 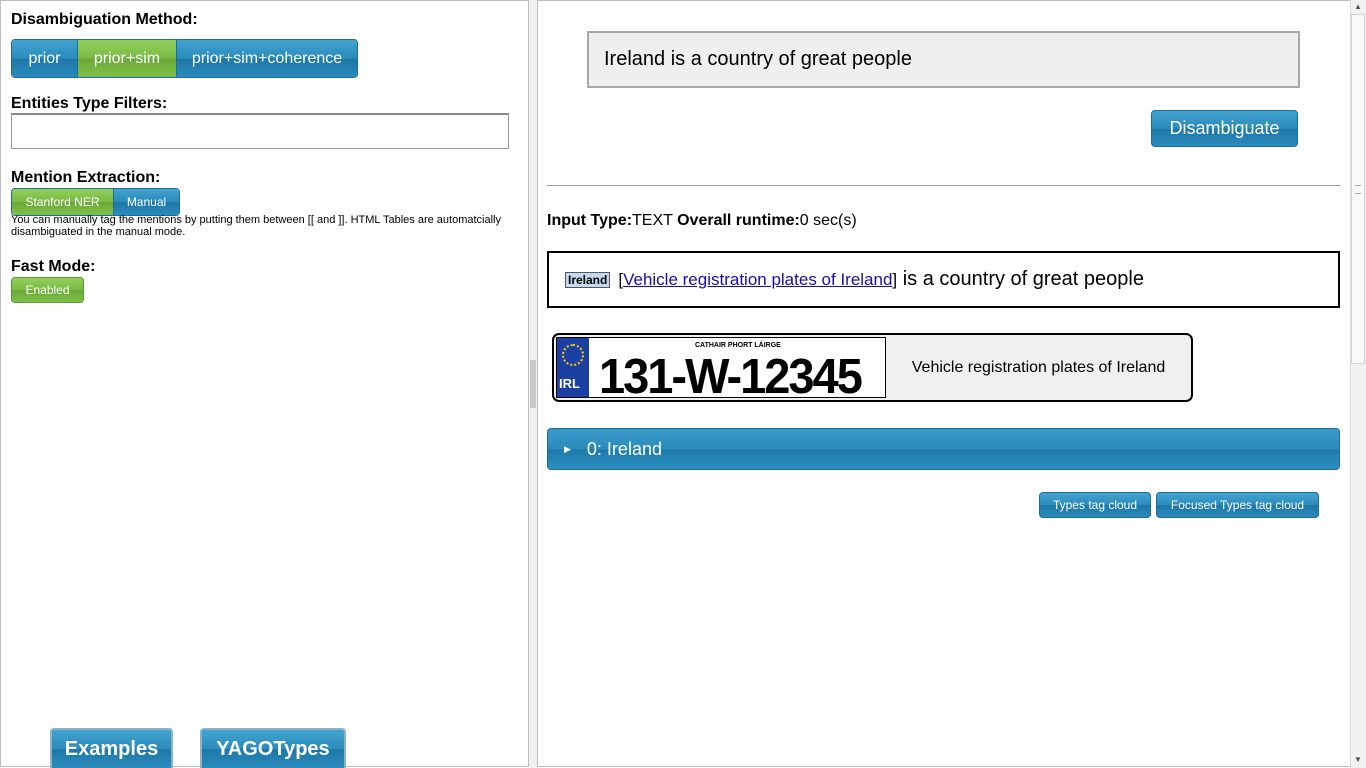 I want to click on entity-type-filters-label: Entities Type Filters:, so click(x=89, y=103).